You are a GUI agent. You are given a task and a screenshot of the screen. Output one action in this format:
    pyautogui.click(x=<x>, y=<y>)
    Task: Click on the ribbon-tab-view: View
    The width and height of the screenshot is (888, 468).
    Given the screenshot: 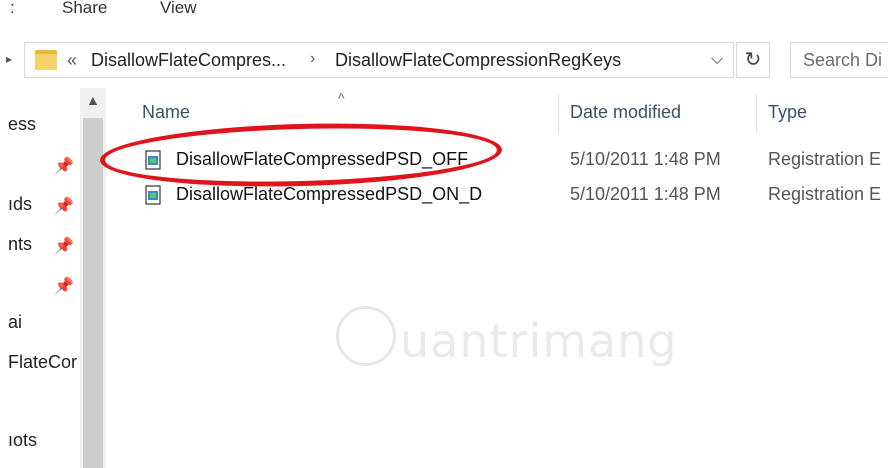 What is the action you would take?
    pyautogui.click(x=178, y=9)
    